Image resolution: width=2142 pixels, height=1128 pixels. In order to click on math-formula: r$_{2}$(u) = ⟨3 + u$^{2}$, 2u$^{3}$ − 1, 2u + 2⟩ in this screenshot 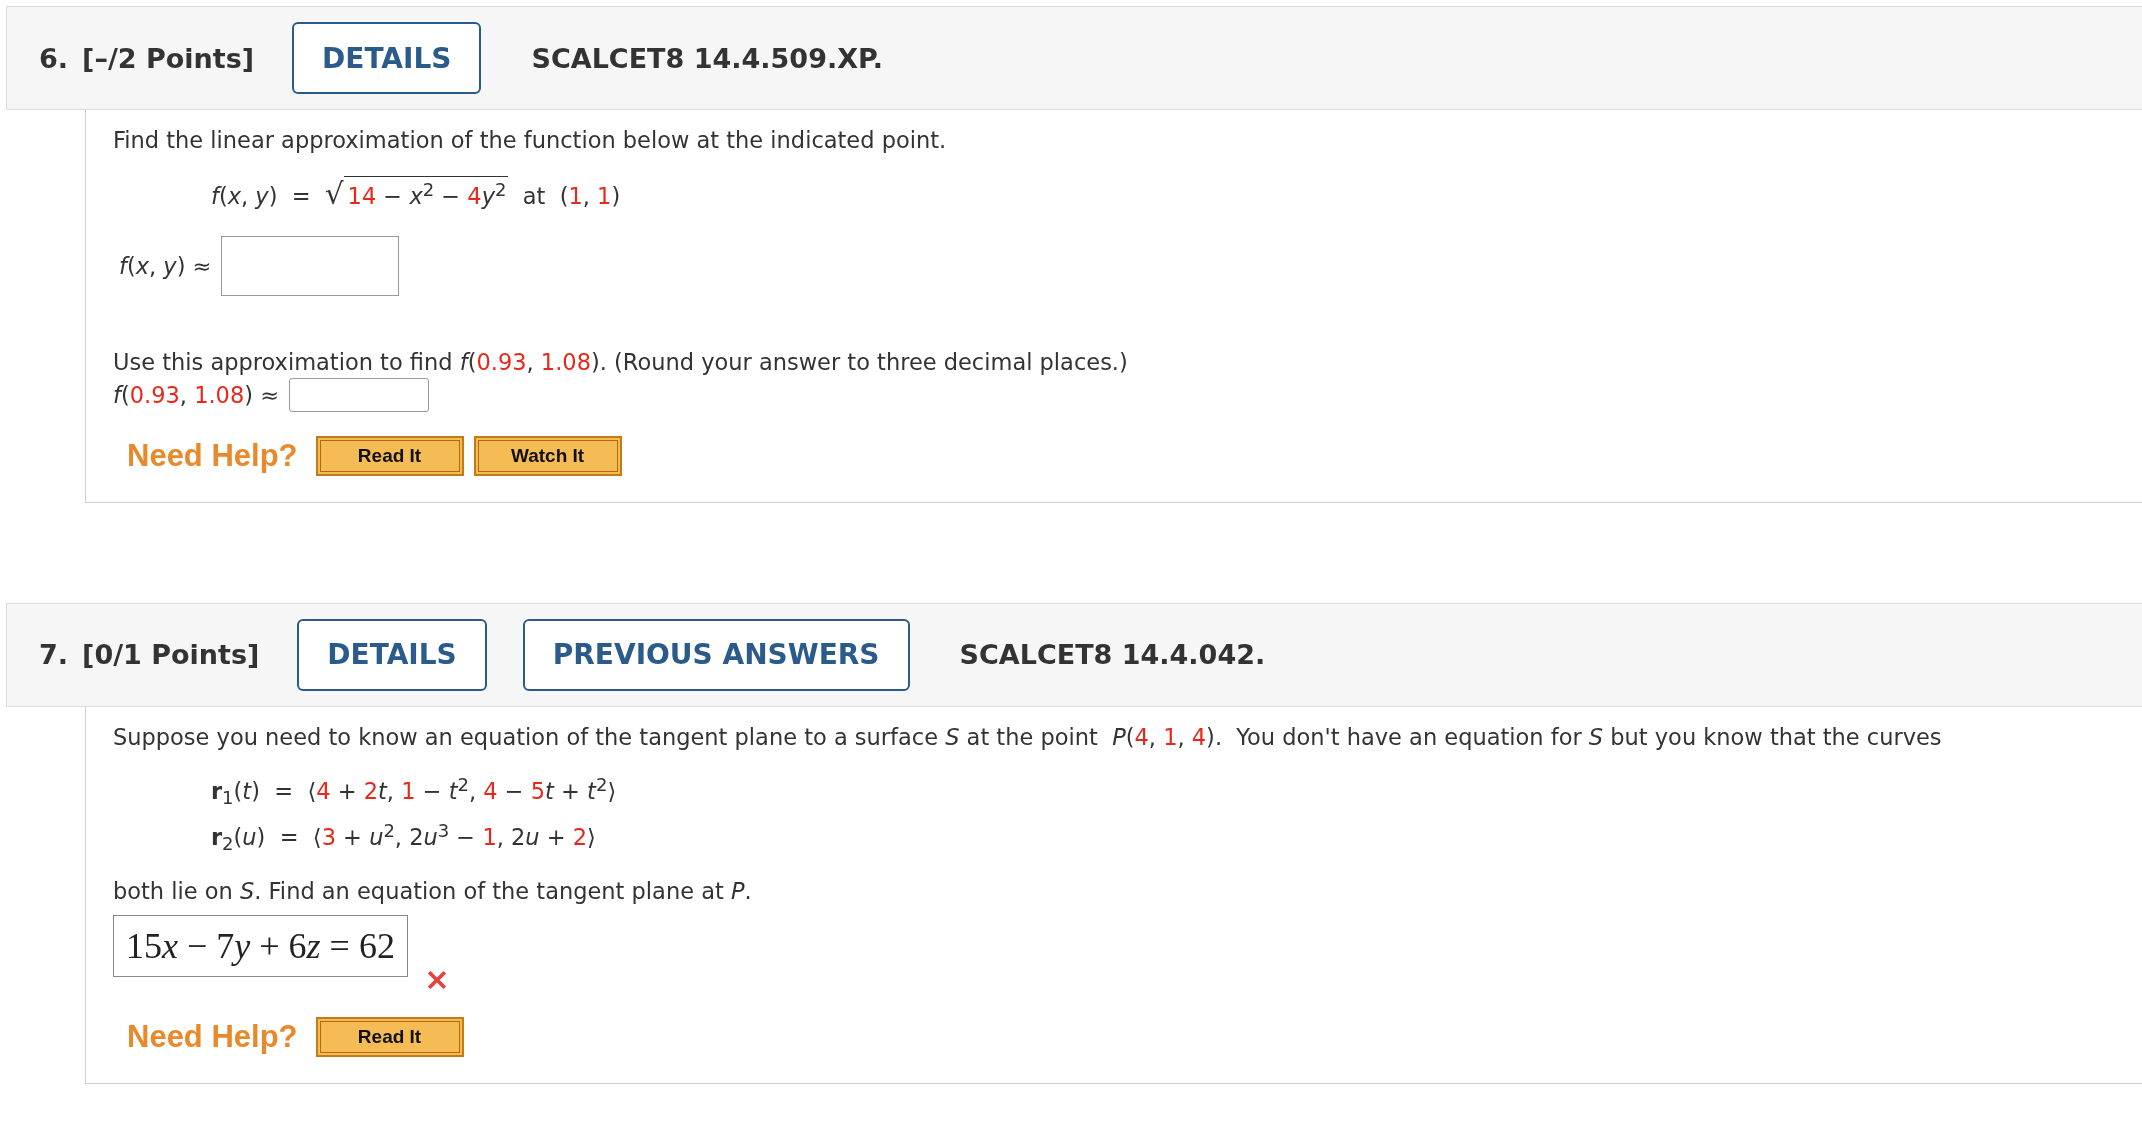, I will do `click(404, 836)`.